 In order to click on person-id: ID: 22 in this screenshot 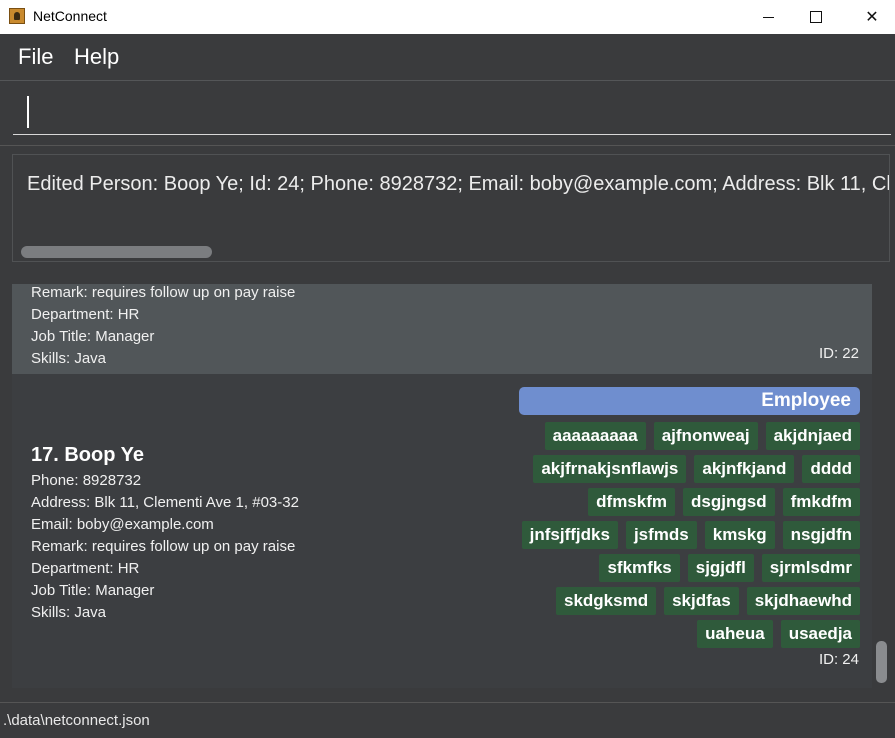, I will do `click(838, 353)`.